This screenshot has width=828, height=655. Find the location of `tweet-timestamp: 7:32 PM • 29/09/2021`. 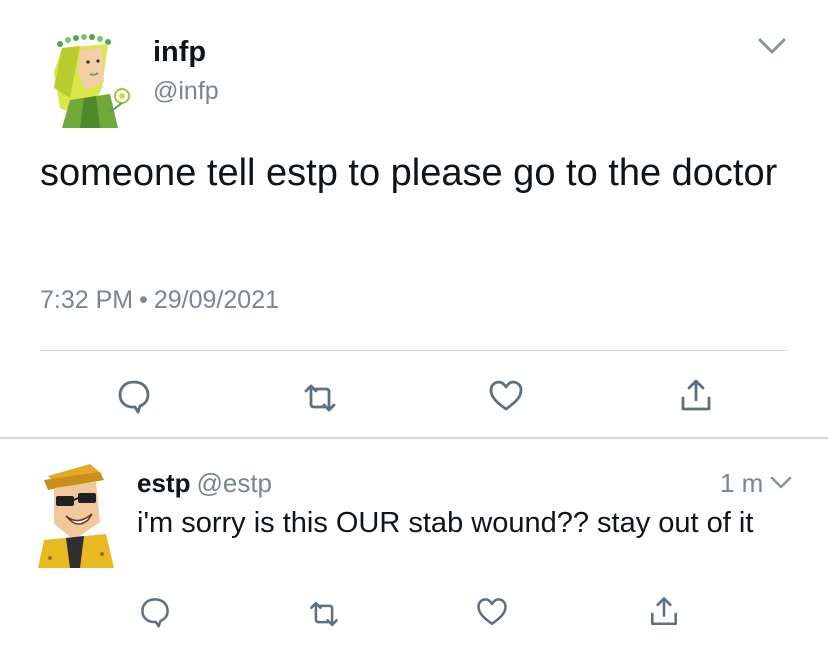

tweet-timestamp: 7:32 PM • 29/09/2021 is located at coordinates (159, 300).